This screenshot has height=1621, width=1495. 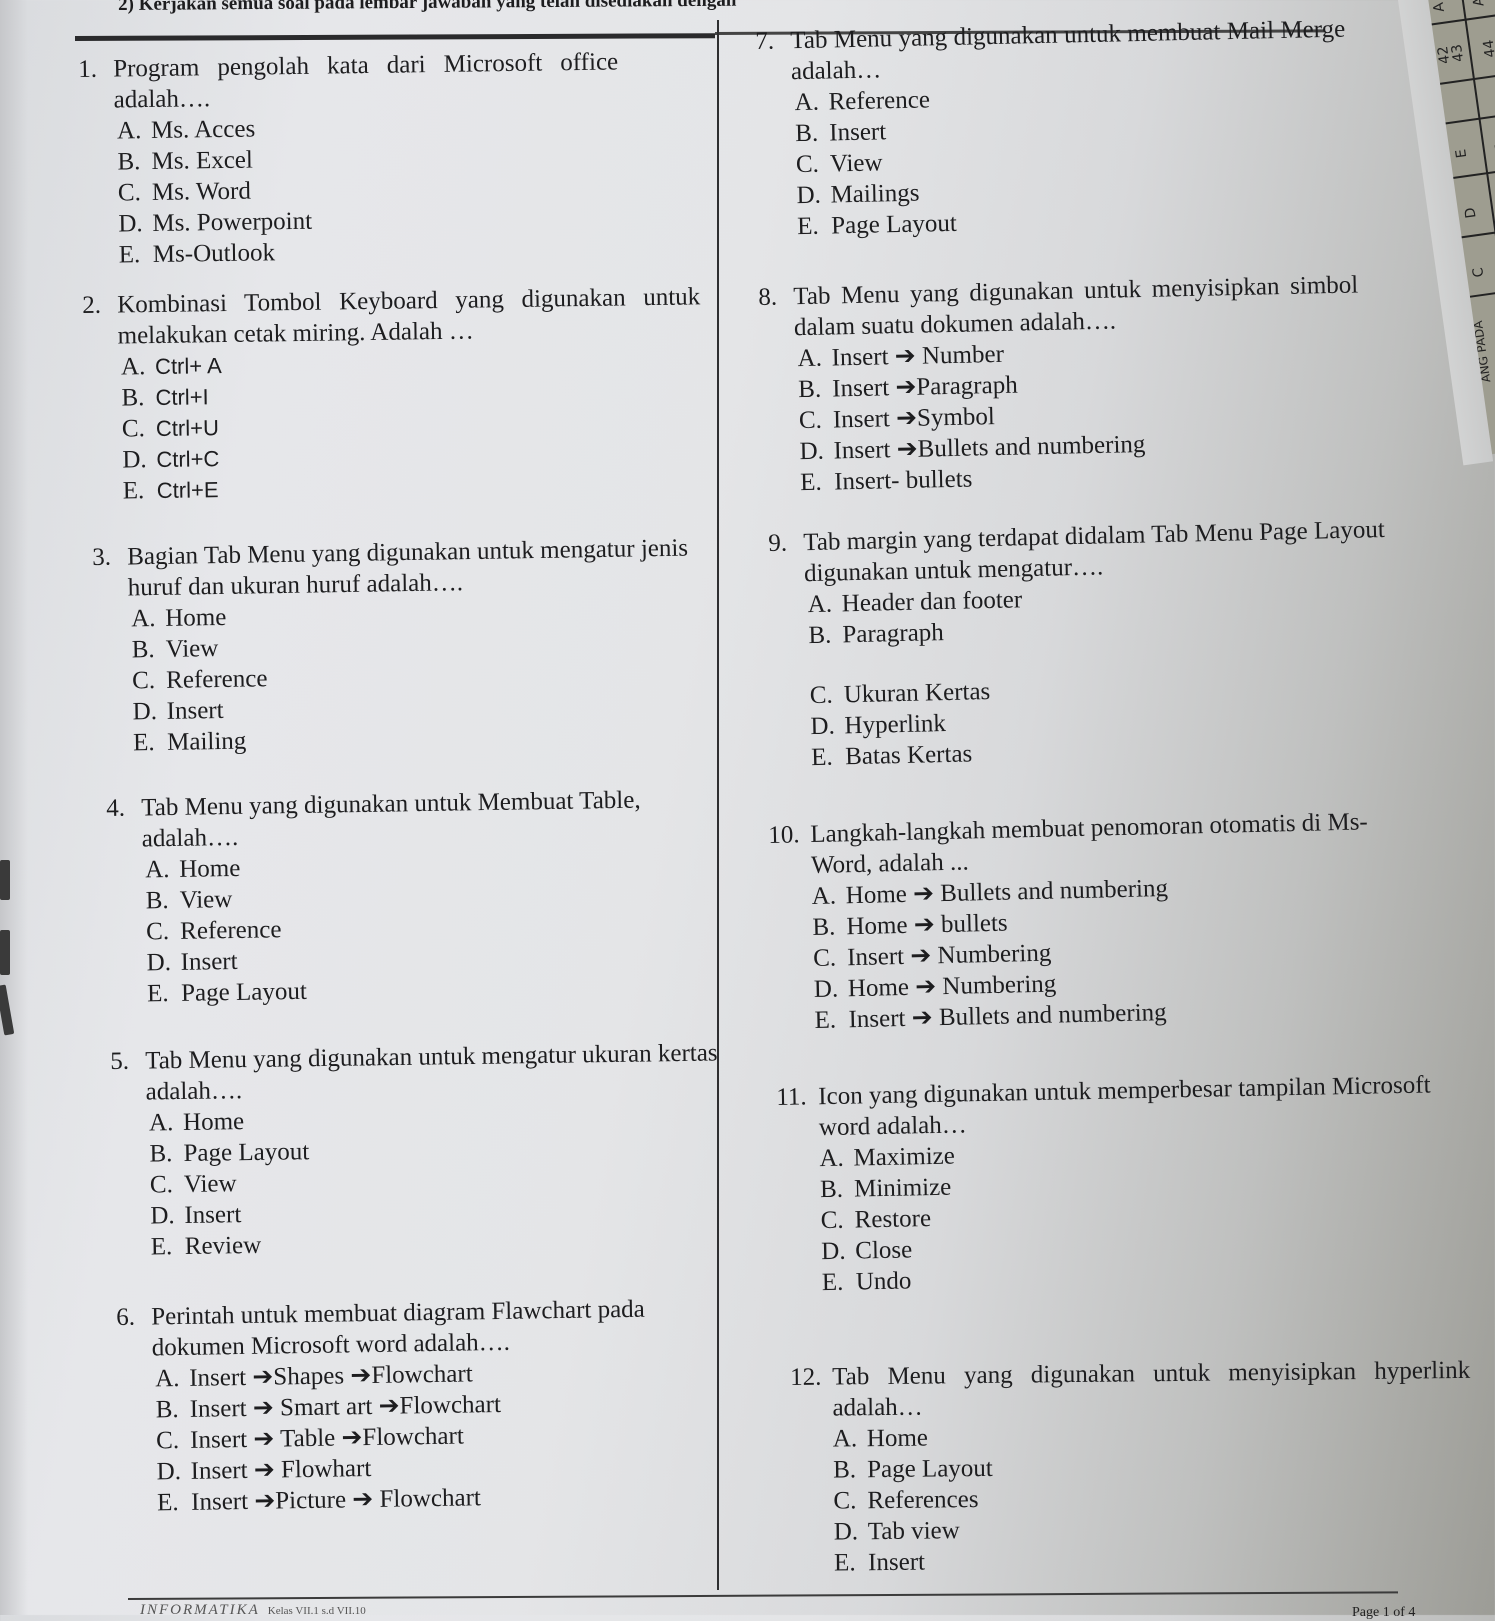 I want to click on header-rule, so click(x=395, y=37).